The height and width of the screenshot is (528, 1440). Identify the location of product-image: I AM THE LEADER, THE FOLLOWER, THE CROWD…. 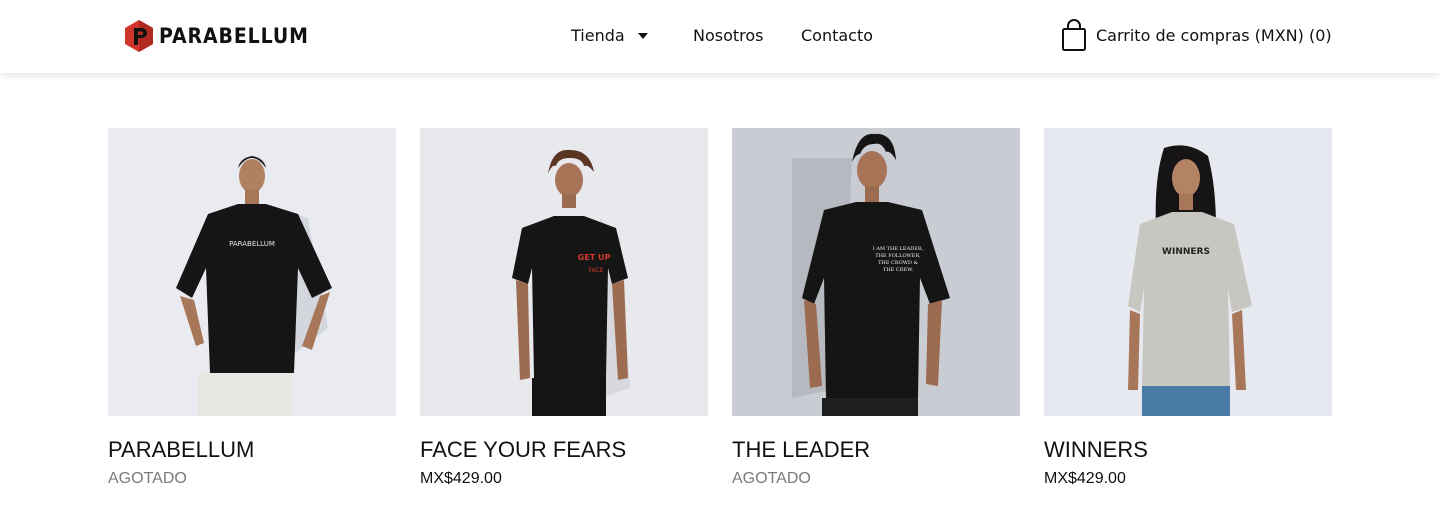
(876, 272).